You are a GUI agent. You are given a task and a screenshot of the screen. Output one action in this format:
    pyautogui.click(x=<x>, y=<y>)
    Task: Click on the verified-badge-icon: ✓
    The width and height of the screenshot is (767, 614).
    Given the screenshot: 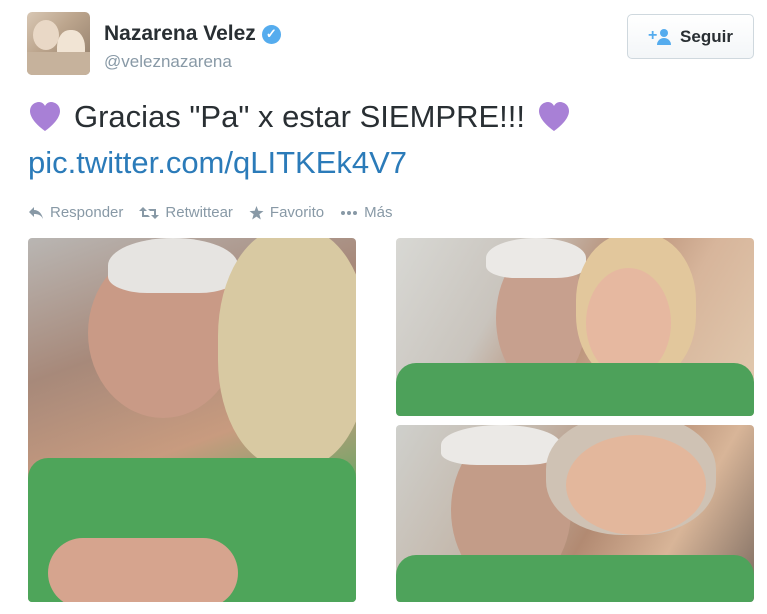 What is the action you would take?
    pyautogui.click(x=271, y=34)
    